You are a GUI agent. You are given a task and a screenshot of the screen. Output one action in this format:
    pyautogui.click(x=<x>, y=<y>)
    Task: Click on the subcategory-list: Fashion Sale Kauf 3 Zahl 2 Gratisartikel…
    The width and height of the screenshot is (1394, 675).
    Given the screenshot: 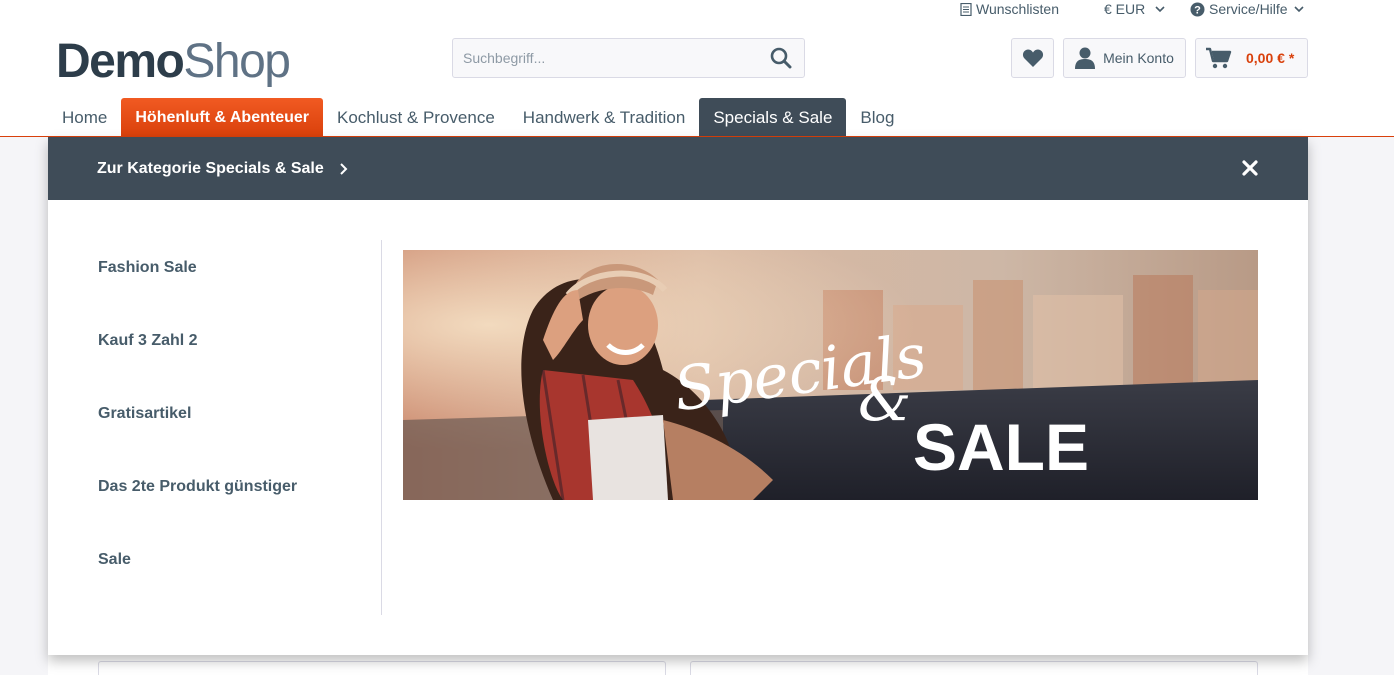 What is the action you would take?
    pyautogui.click(x=240, y=427)
    